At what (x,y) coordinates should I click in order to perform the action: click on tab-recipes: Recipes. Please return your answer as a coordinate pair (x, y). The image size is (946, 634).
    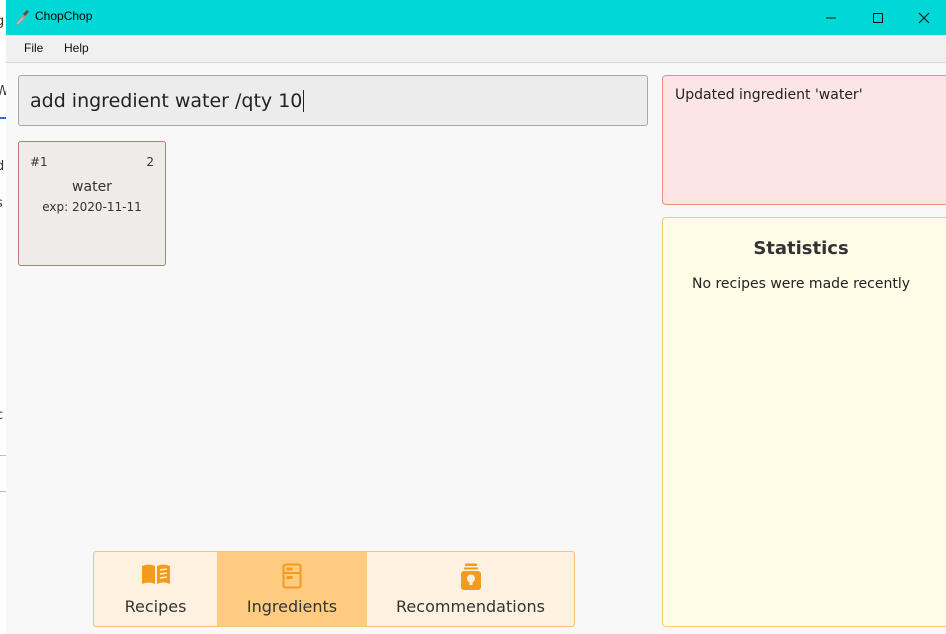
    Looking at the image, I should click on (155, 589).